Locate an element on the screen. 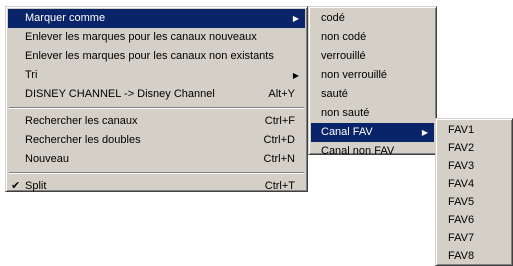 This screenshot has width=513, height=266. submenu-item-fav8: FAV8 is located at coordinates (474, 256).